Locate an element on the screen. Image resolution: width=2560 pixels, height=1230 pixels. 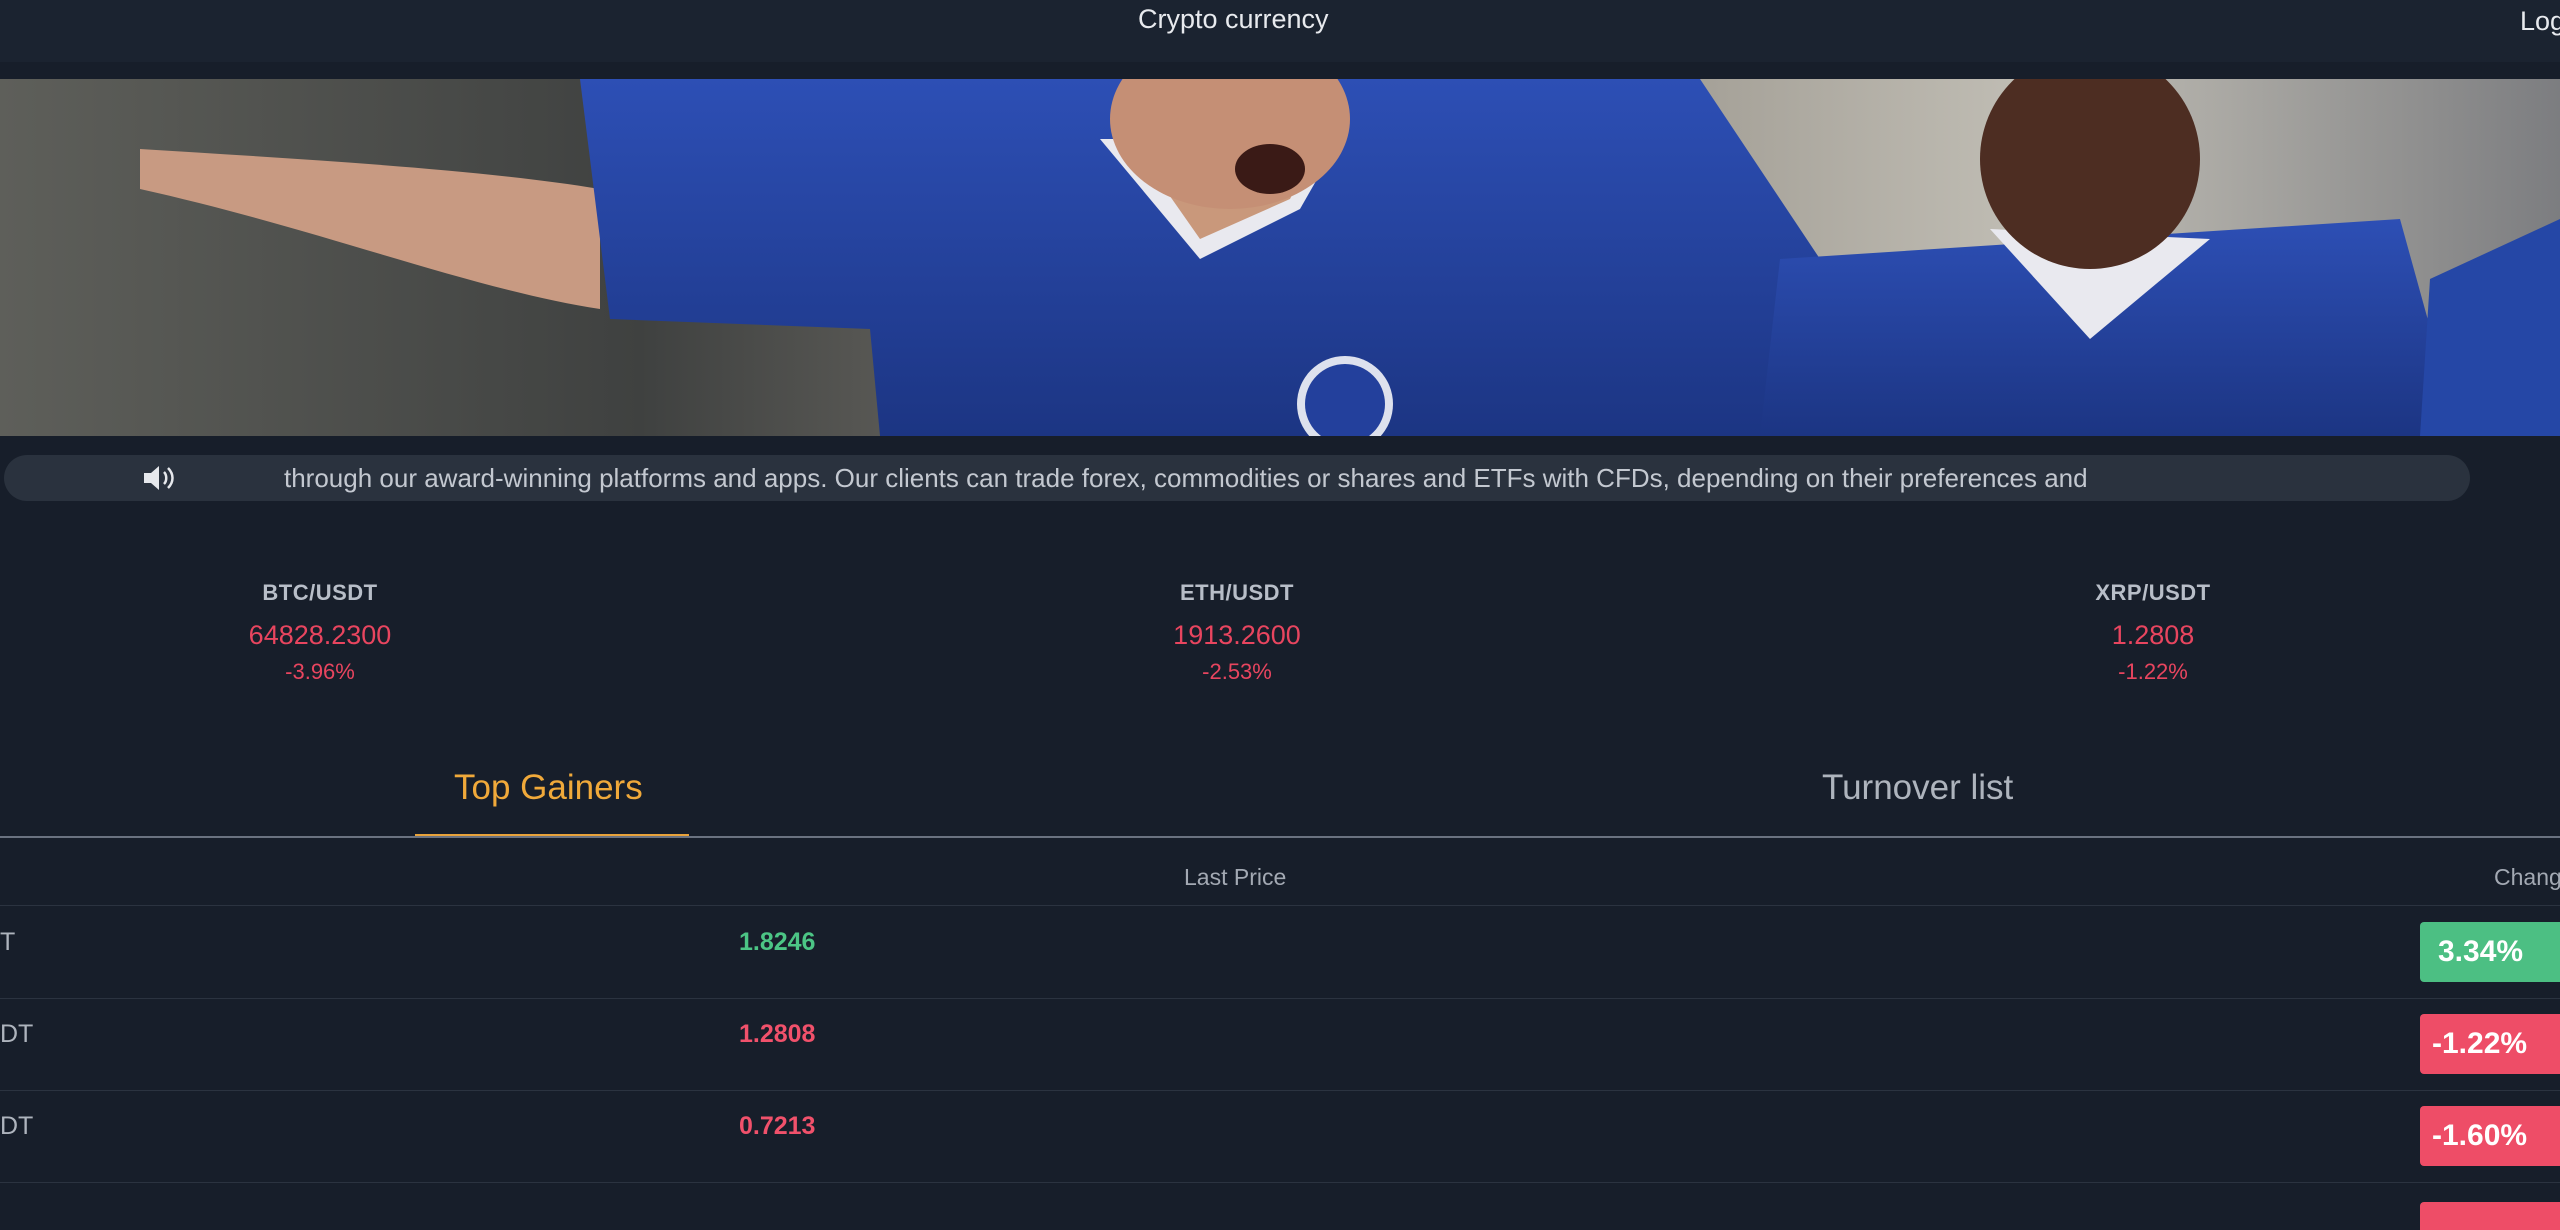
top-navigation-bar: Crypto currency Log is located at coordinates (1280, 31).